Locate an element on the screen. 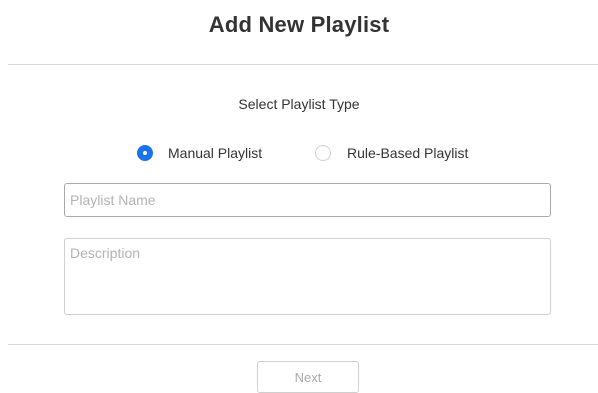 This screenshot has height=393, width=598. playlist-type-heading: Select Playlist Type is located at coordinates (299, 104).